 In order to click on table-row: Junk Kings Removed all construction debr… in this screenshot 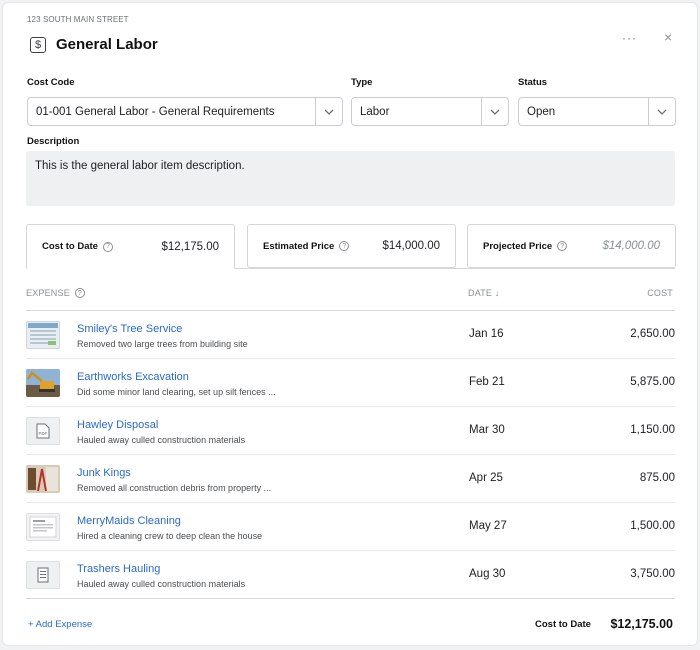, I will do `click(350, 479)`.